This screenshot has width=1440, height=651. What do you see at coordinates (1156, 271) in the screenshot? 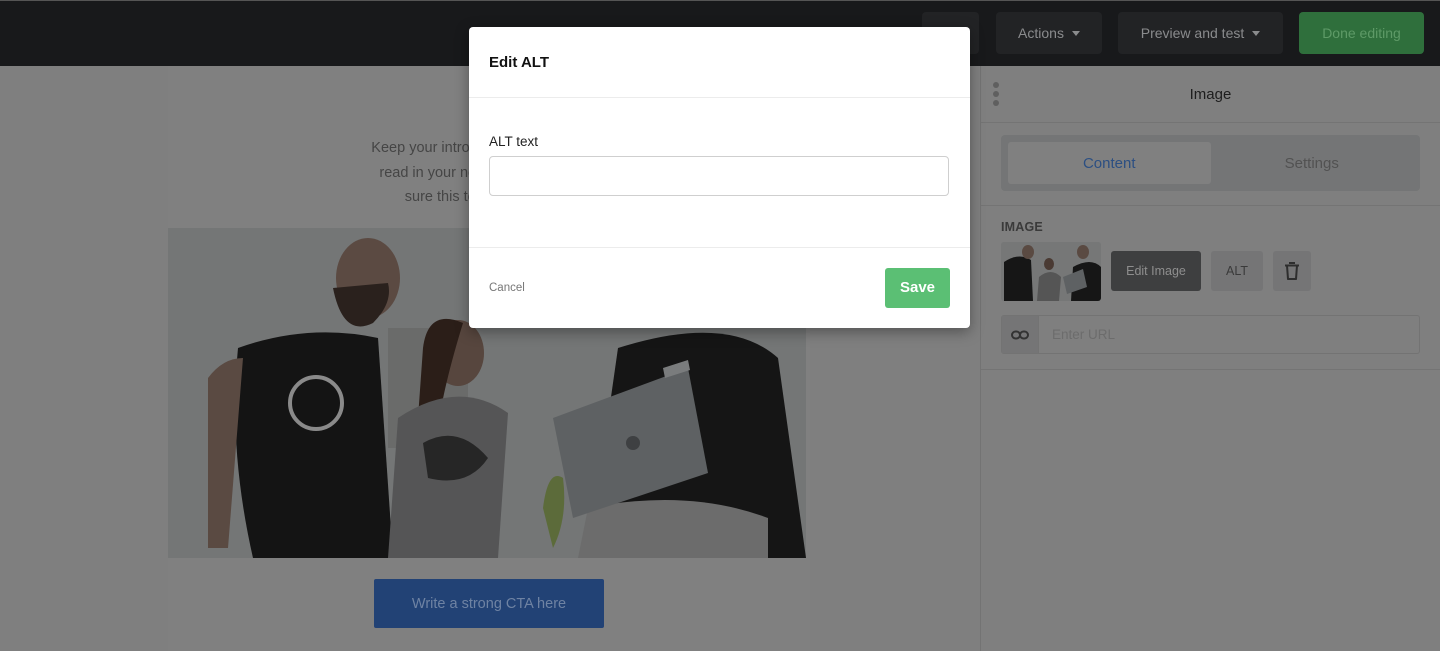
I see `edit-image-button: Edit Image` at bounding box center [1156, 271].